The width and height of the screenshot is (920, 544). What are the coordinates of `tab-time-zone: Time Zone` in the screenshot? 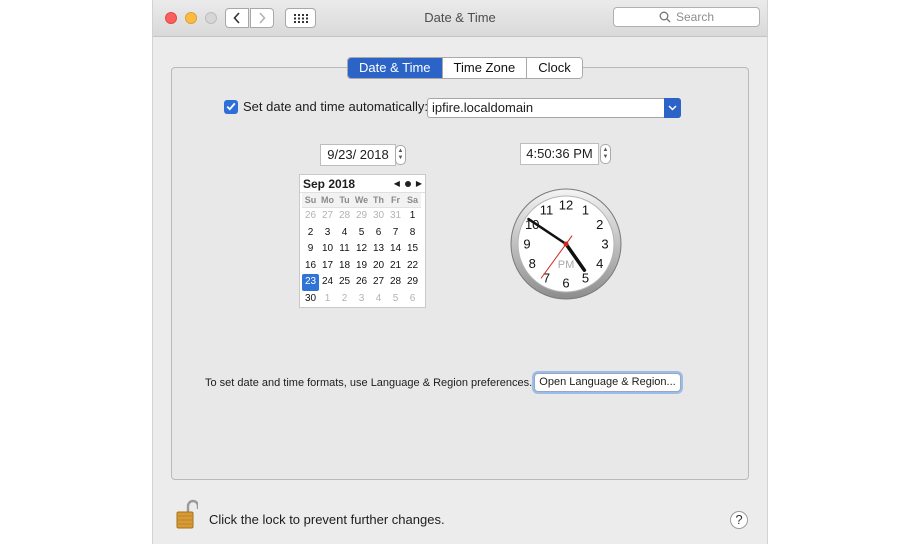 It's located at (485, 68).